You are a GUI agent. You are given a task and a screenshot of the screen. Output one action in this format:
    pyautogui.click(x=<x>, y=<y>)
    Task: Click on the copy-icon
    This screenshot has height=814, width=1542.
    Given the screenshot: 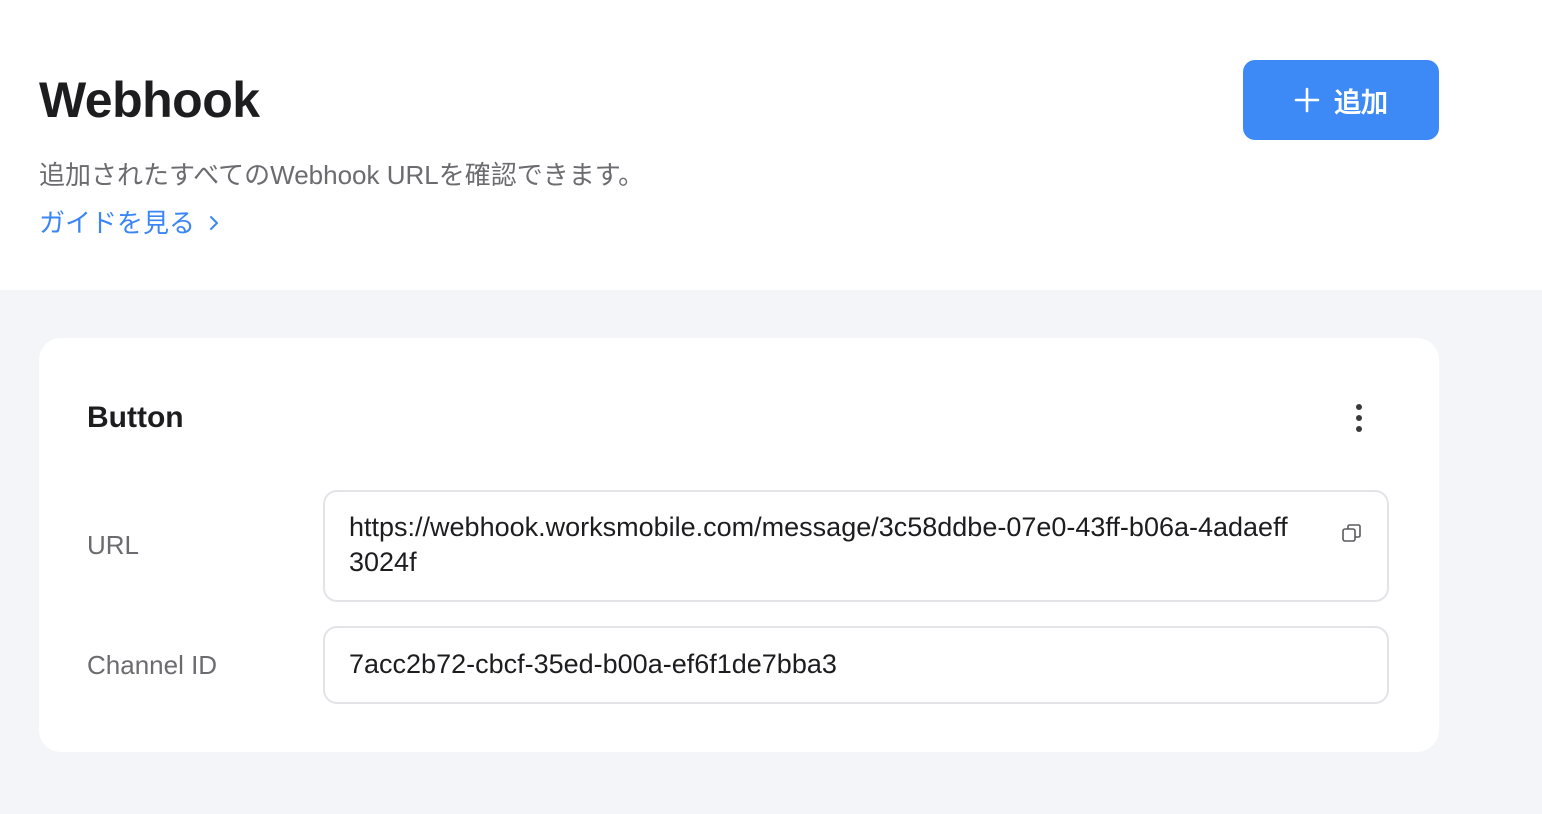 What is the action you would take?
    pyautogui.click(x=1352, y=533)
    